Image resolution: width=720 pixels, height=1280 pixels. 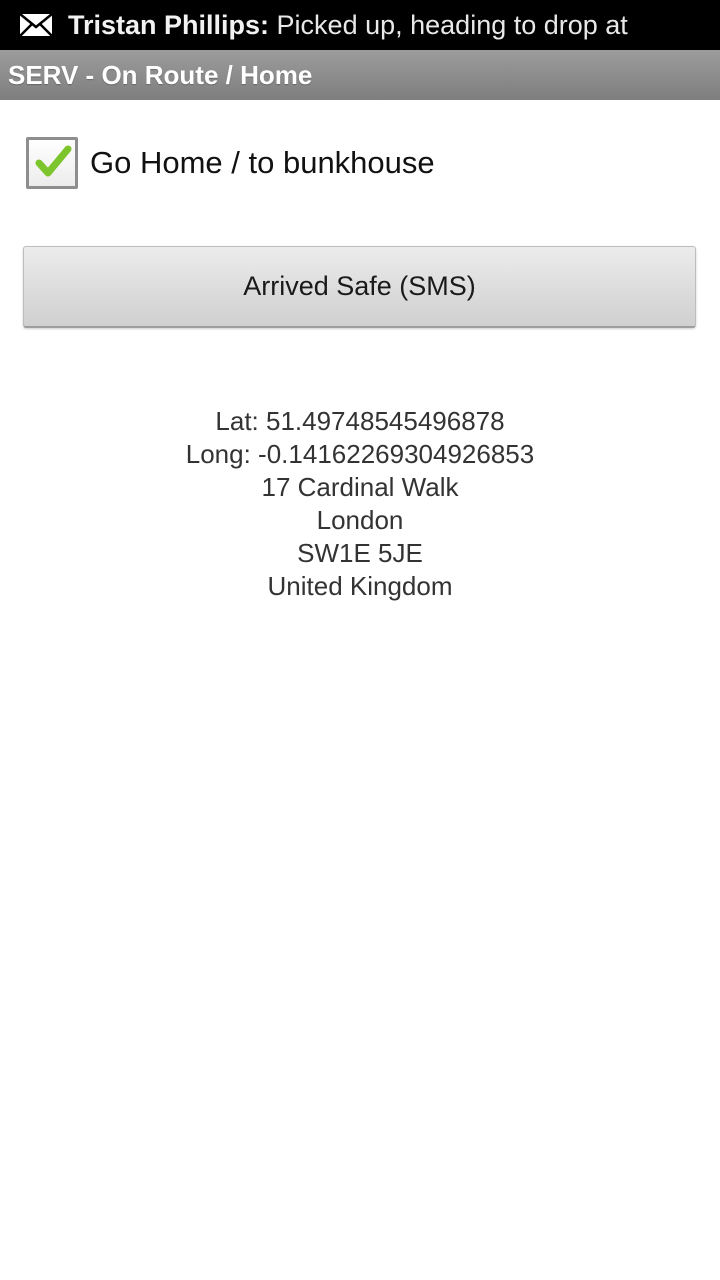 I want to click on latitude-text: Lat: 51.49748545496878, so click(x=360, y=421).